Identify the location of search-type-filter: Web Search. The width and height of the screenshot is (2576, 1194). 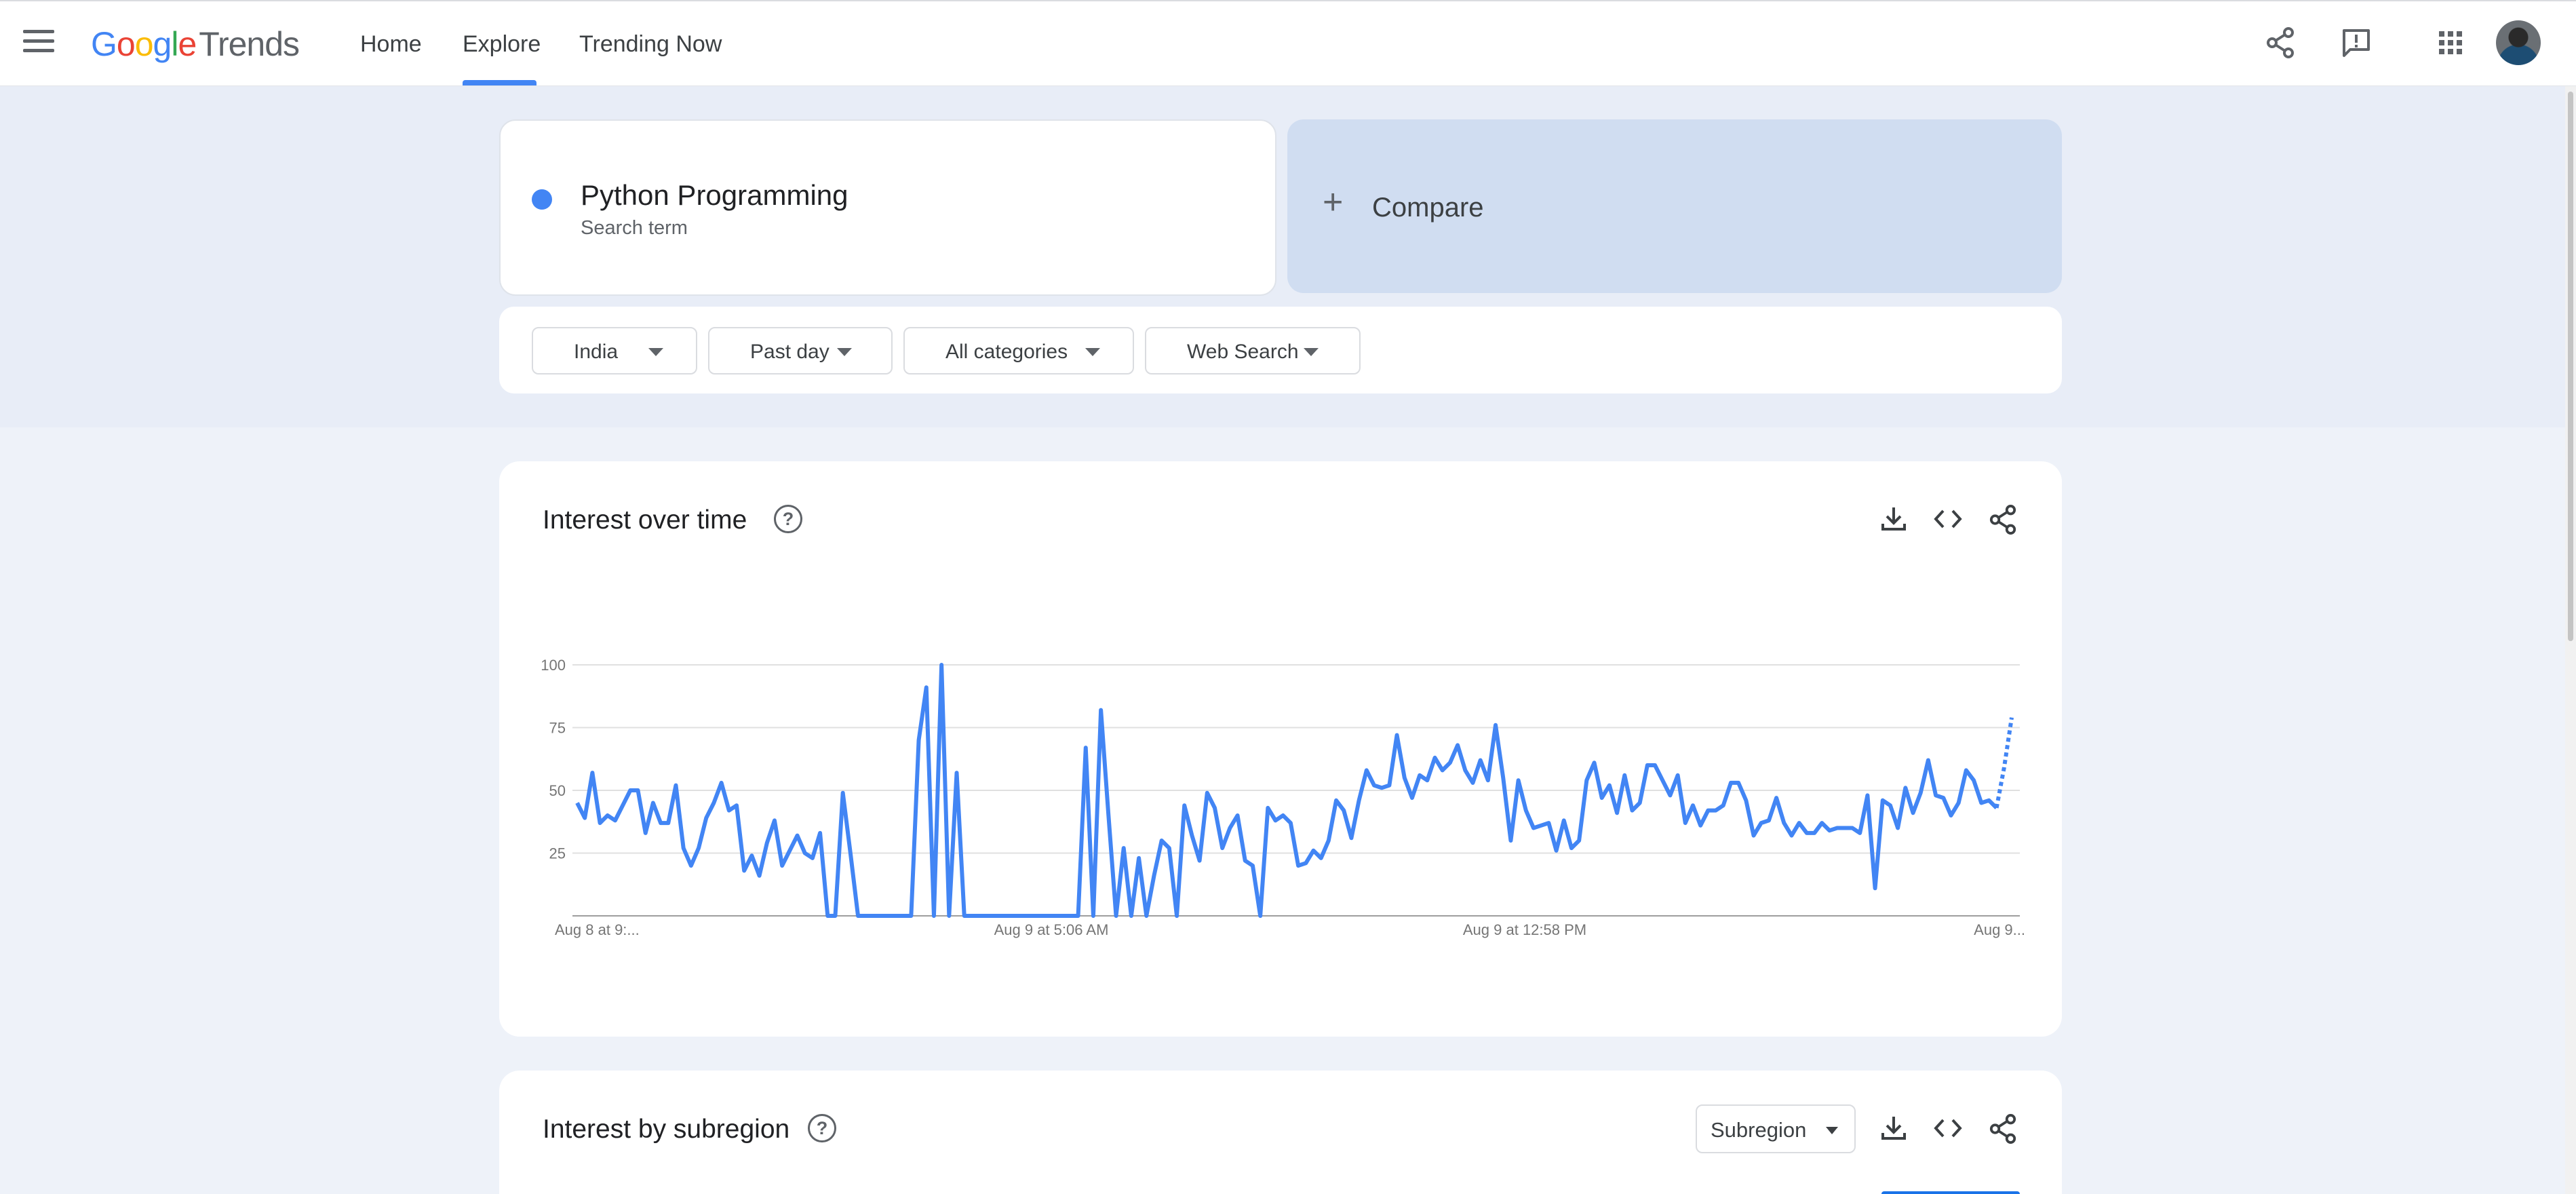
(1253, 351).